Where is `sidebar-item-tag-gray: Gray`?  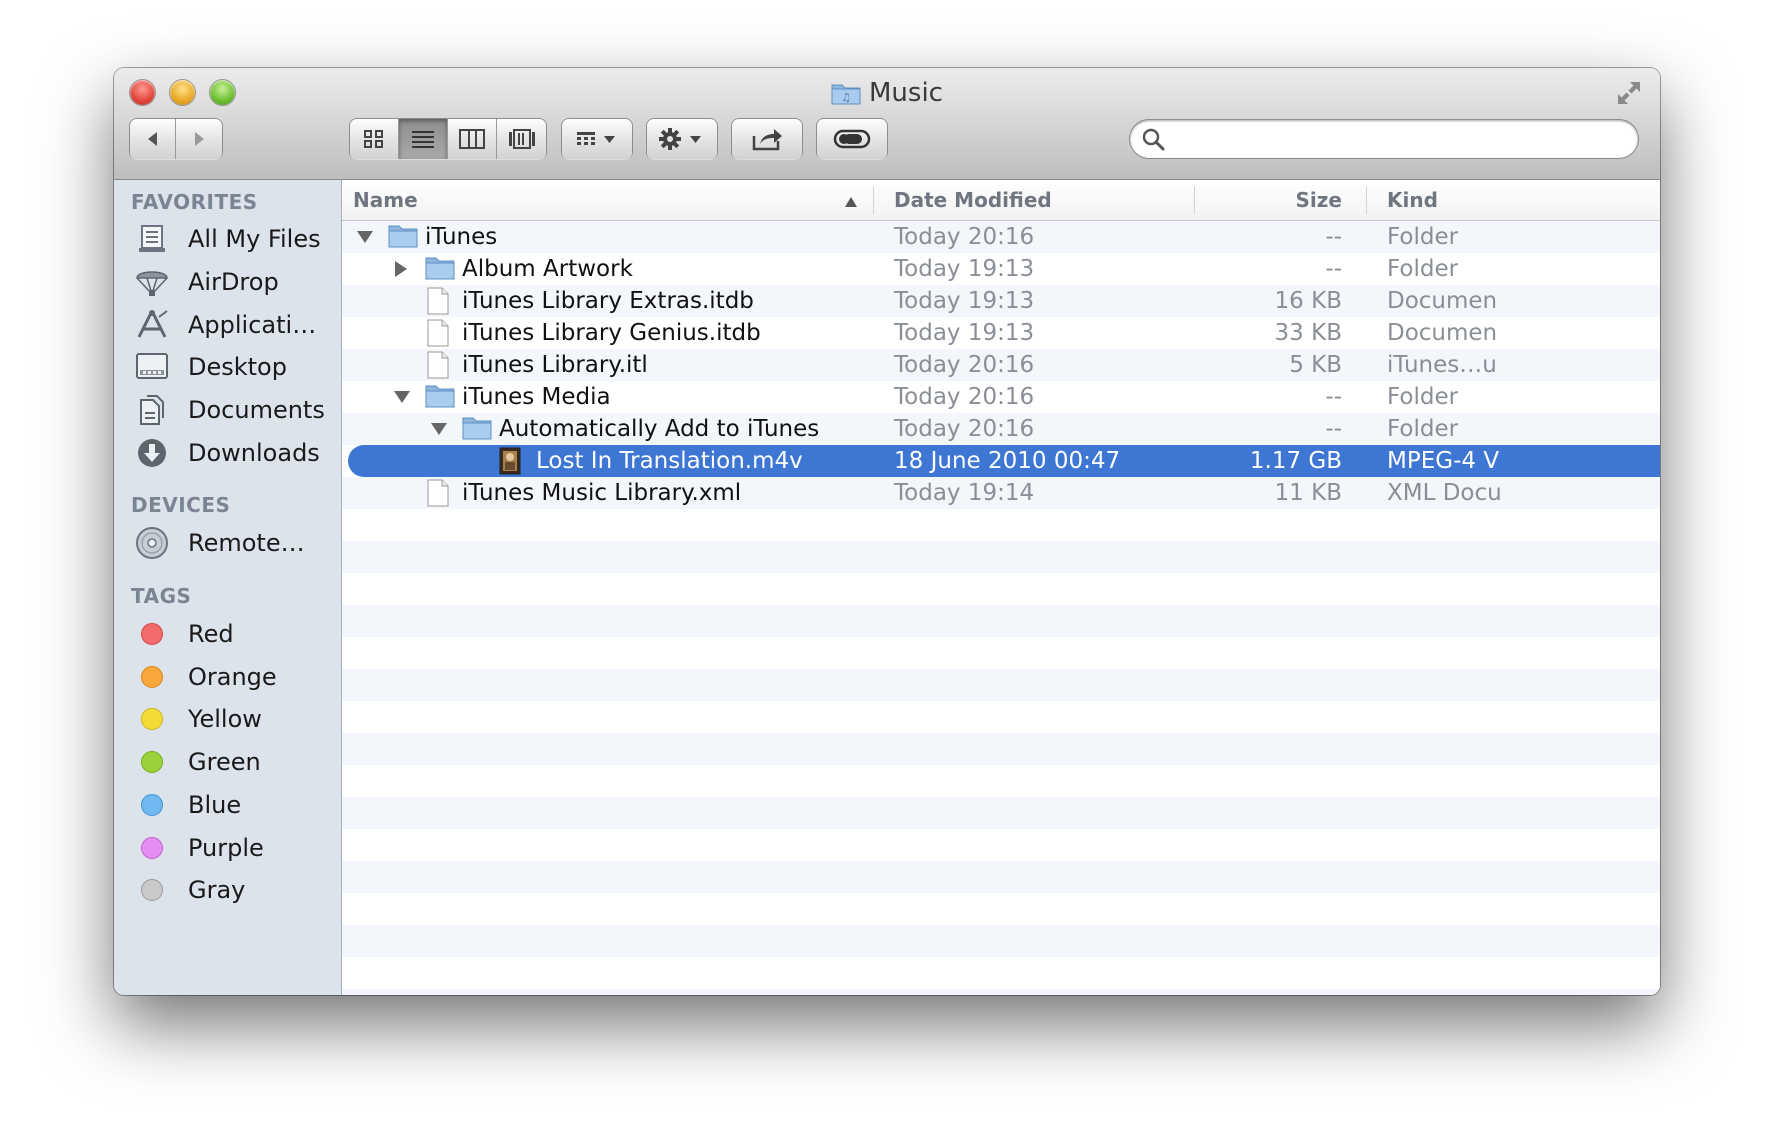
sidebar-item-tag-gray: Gray is located at coordinates (234, 890).